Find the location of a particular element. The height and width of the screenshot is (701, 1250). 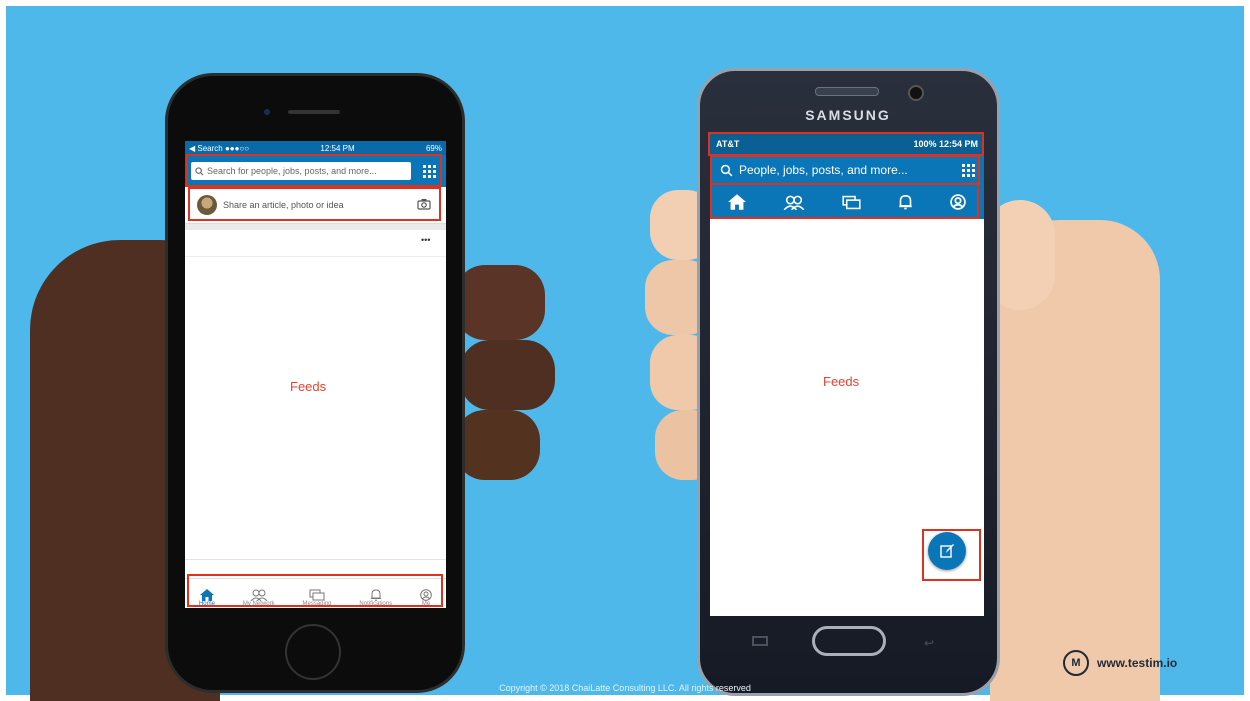

samsung-speaker is located at coordinates (847, 91).